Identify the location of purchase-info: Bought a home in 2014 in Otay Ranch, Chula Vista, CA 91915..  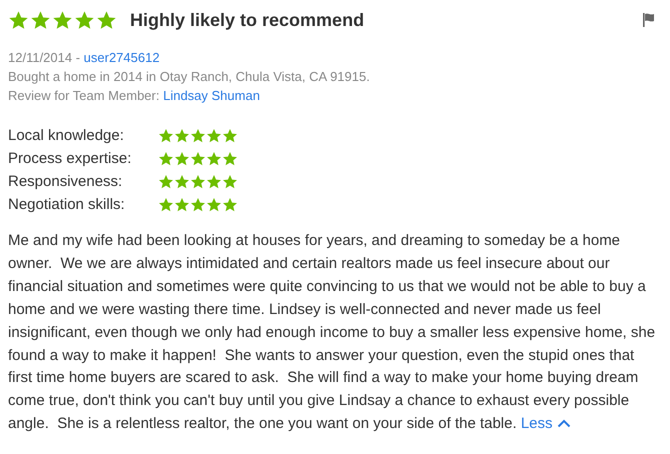
(189, 77).